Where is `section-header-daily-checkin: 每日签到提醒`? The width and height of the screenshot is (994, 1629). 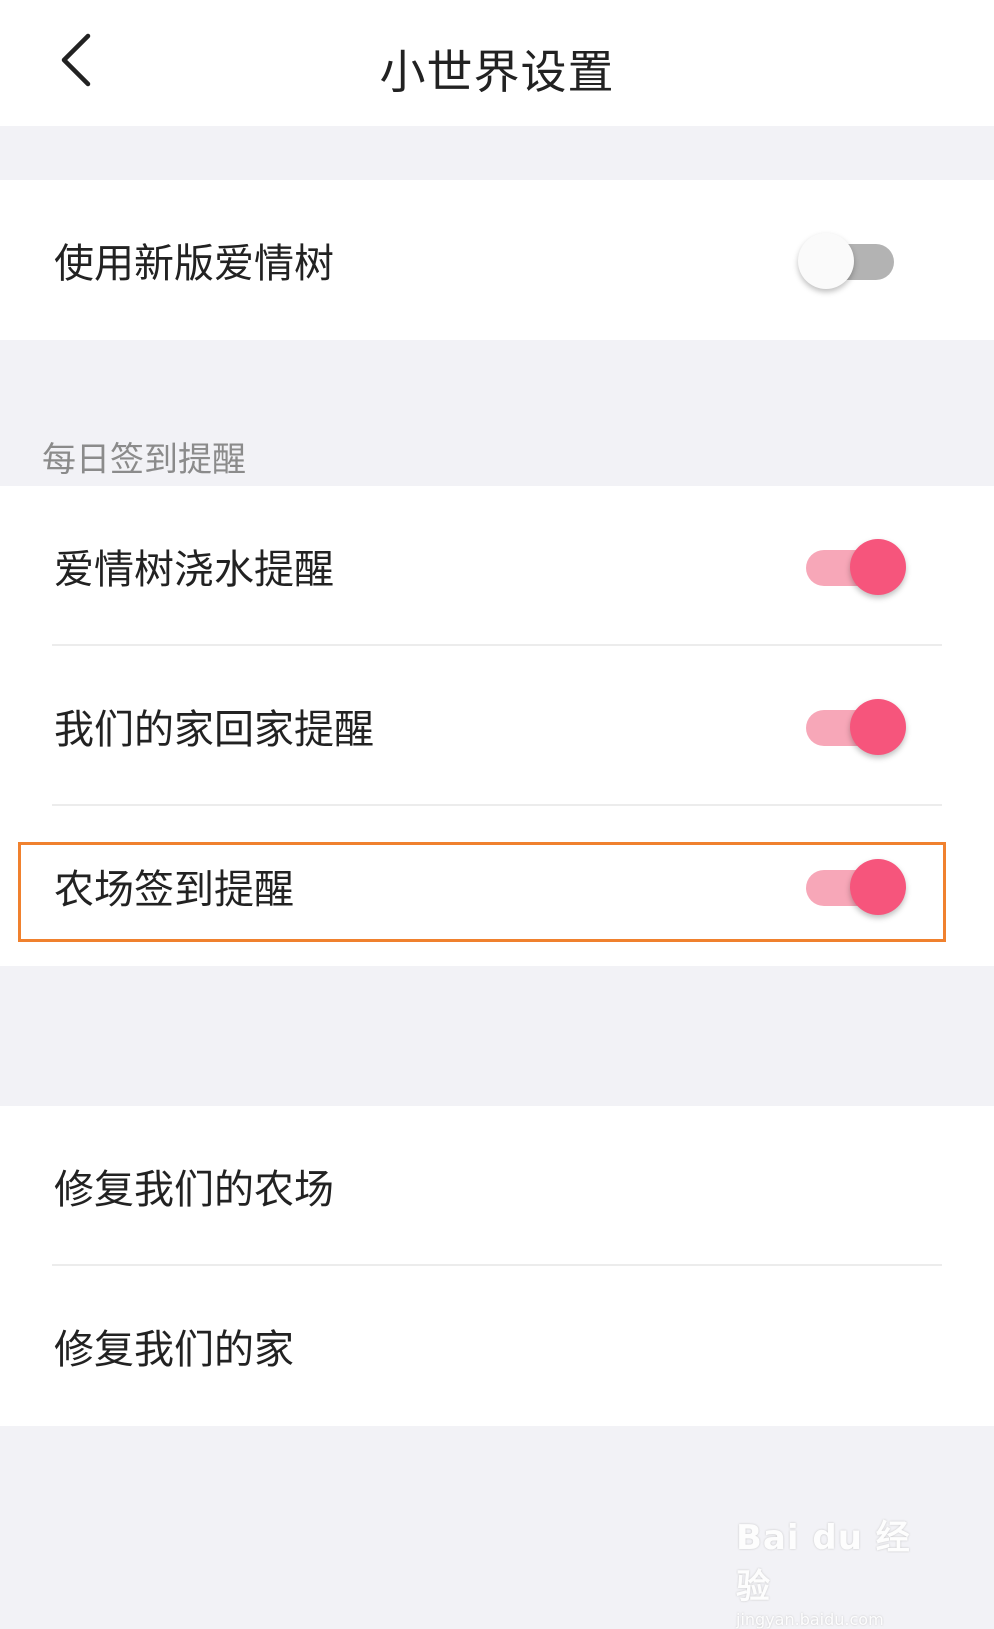
section-header-daily-checkin: 每日签到提醒 is located at coordinates (144, 460).